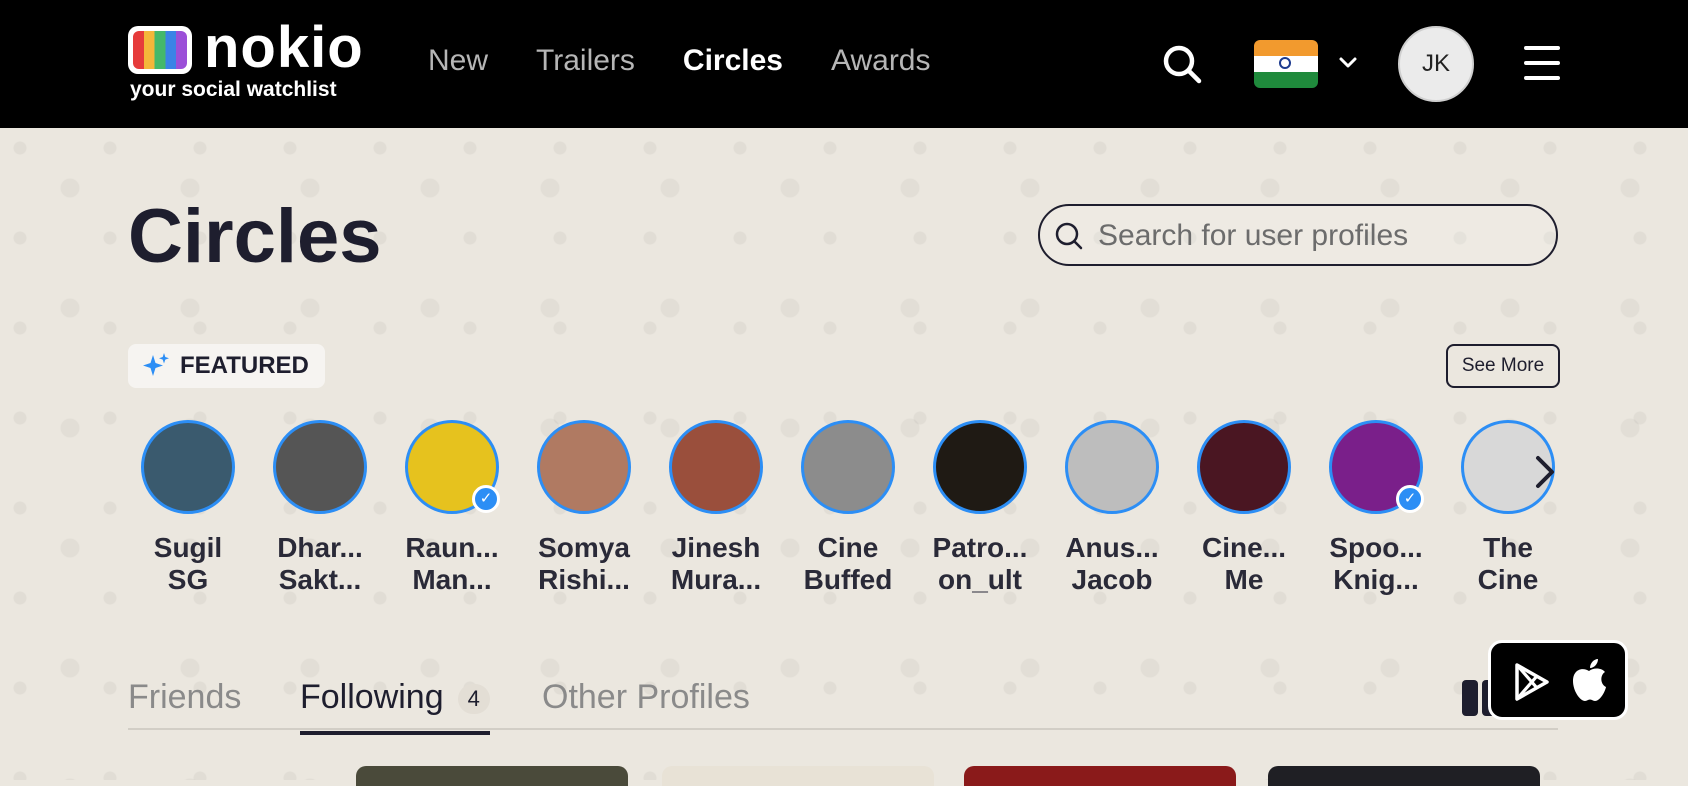 Image resolution: width=1688 pixels, height=786 pixels. I want to click on profile-card: Cine... Me, so click(1244, 507).